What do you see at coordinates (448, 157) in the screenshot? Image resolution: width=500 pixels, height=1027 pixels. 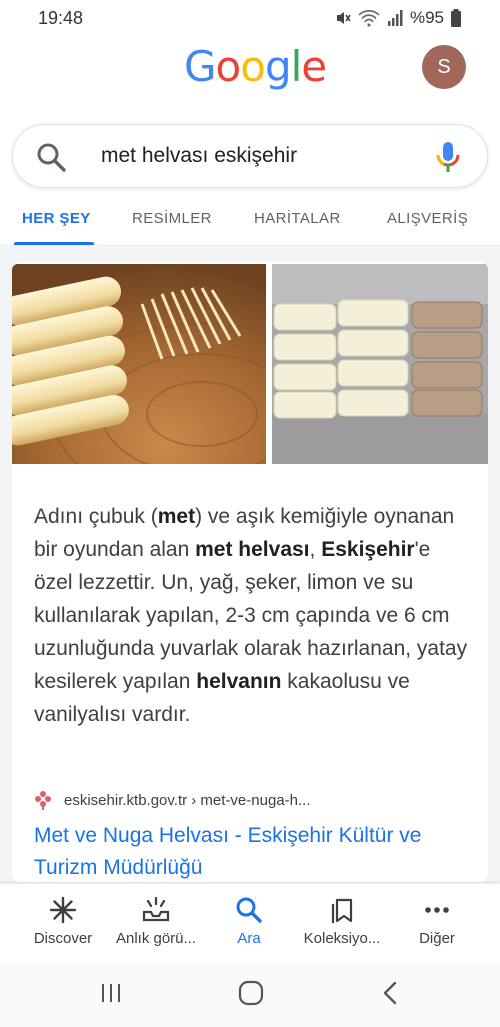 I see `microphone-icon` at bounding box center [448, 157].